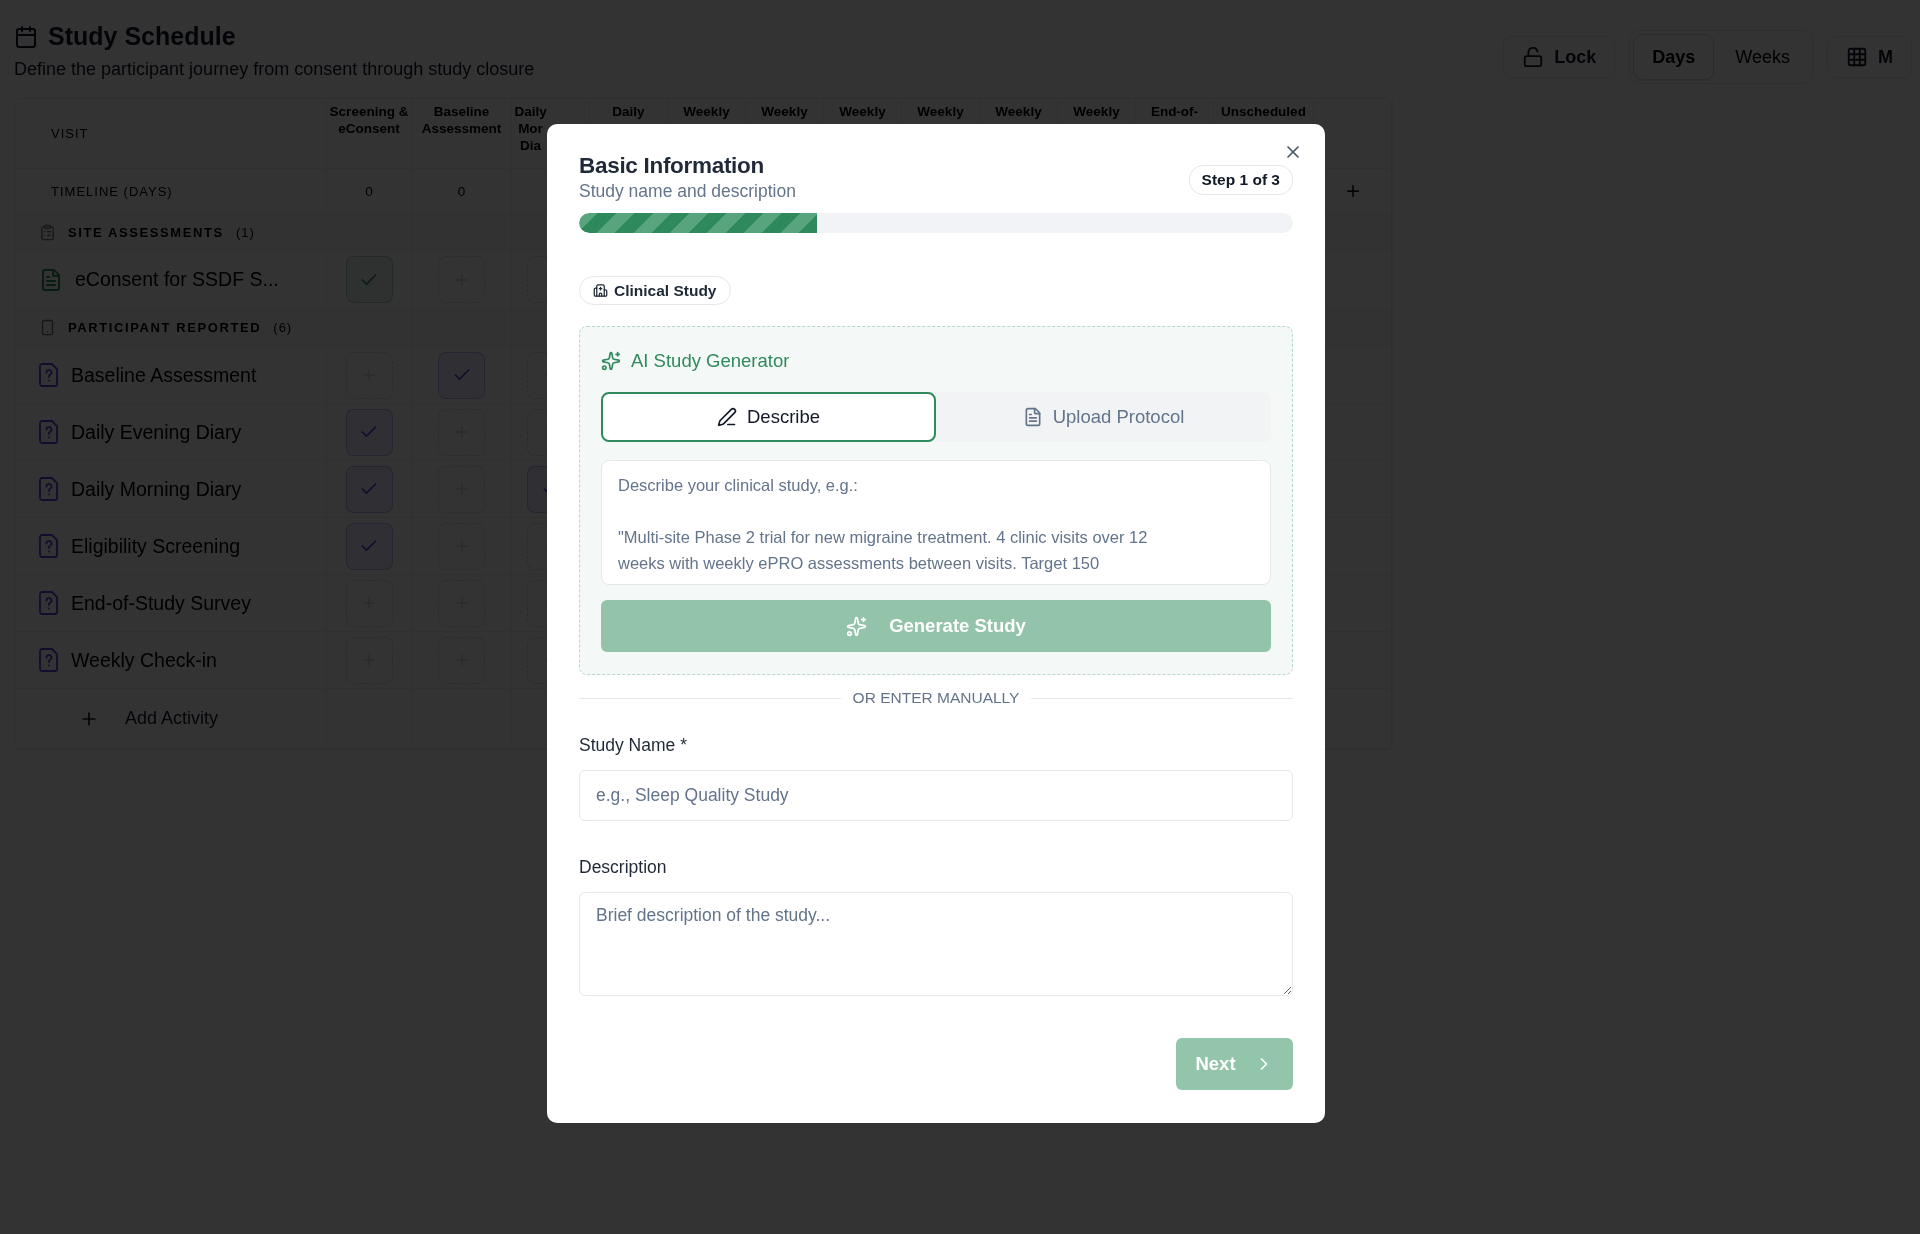 The image size is (1920, 1234). I want to click on modal-title: Basic Information, so click(672, 166).